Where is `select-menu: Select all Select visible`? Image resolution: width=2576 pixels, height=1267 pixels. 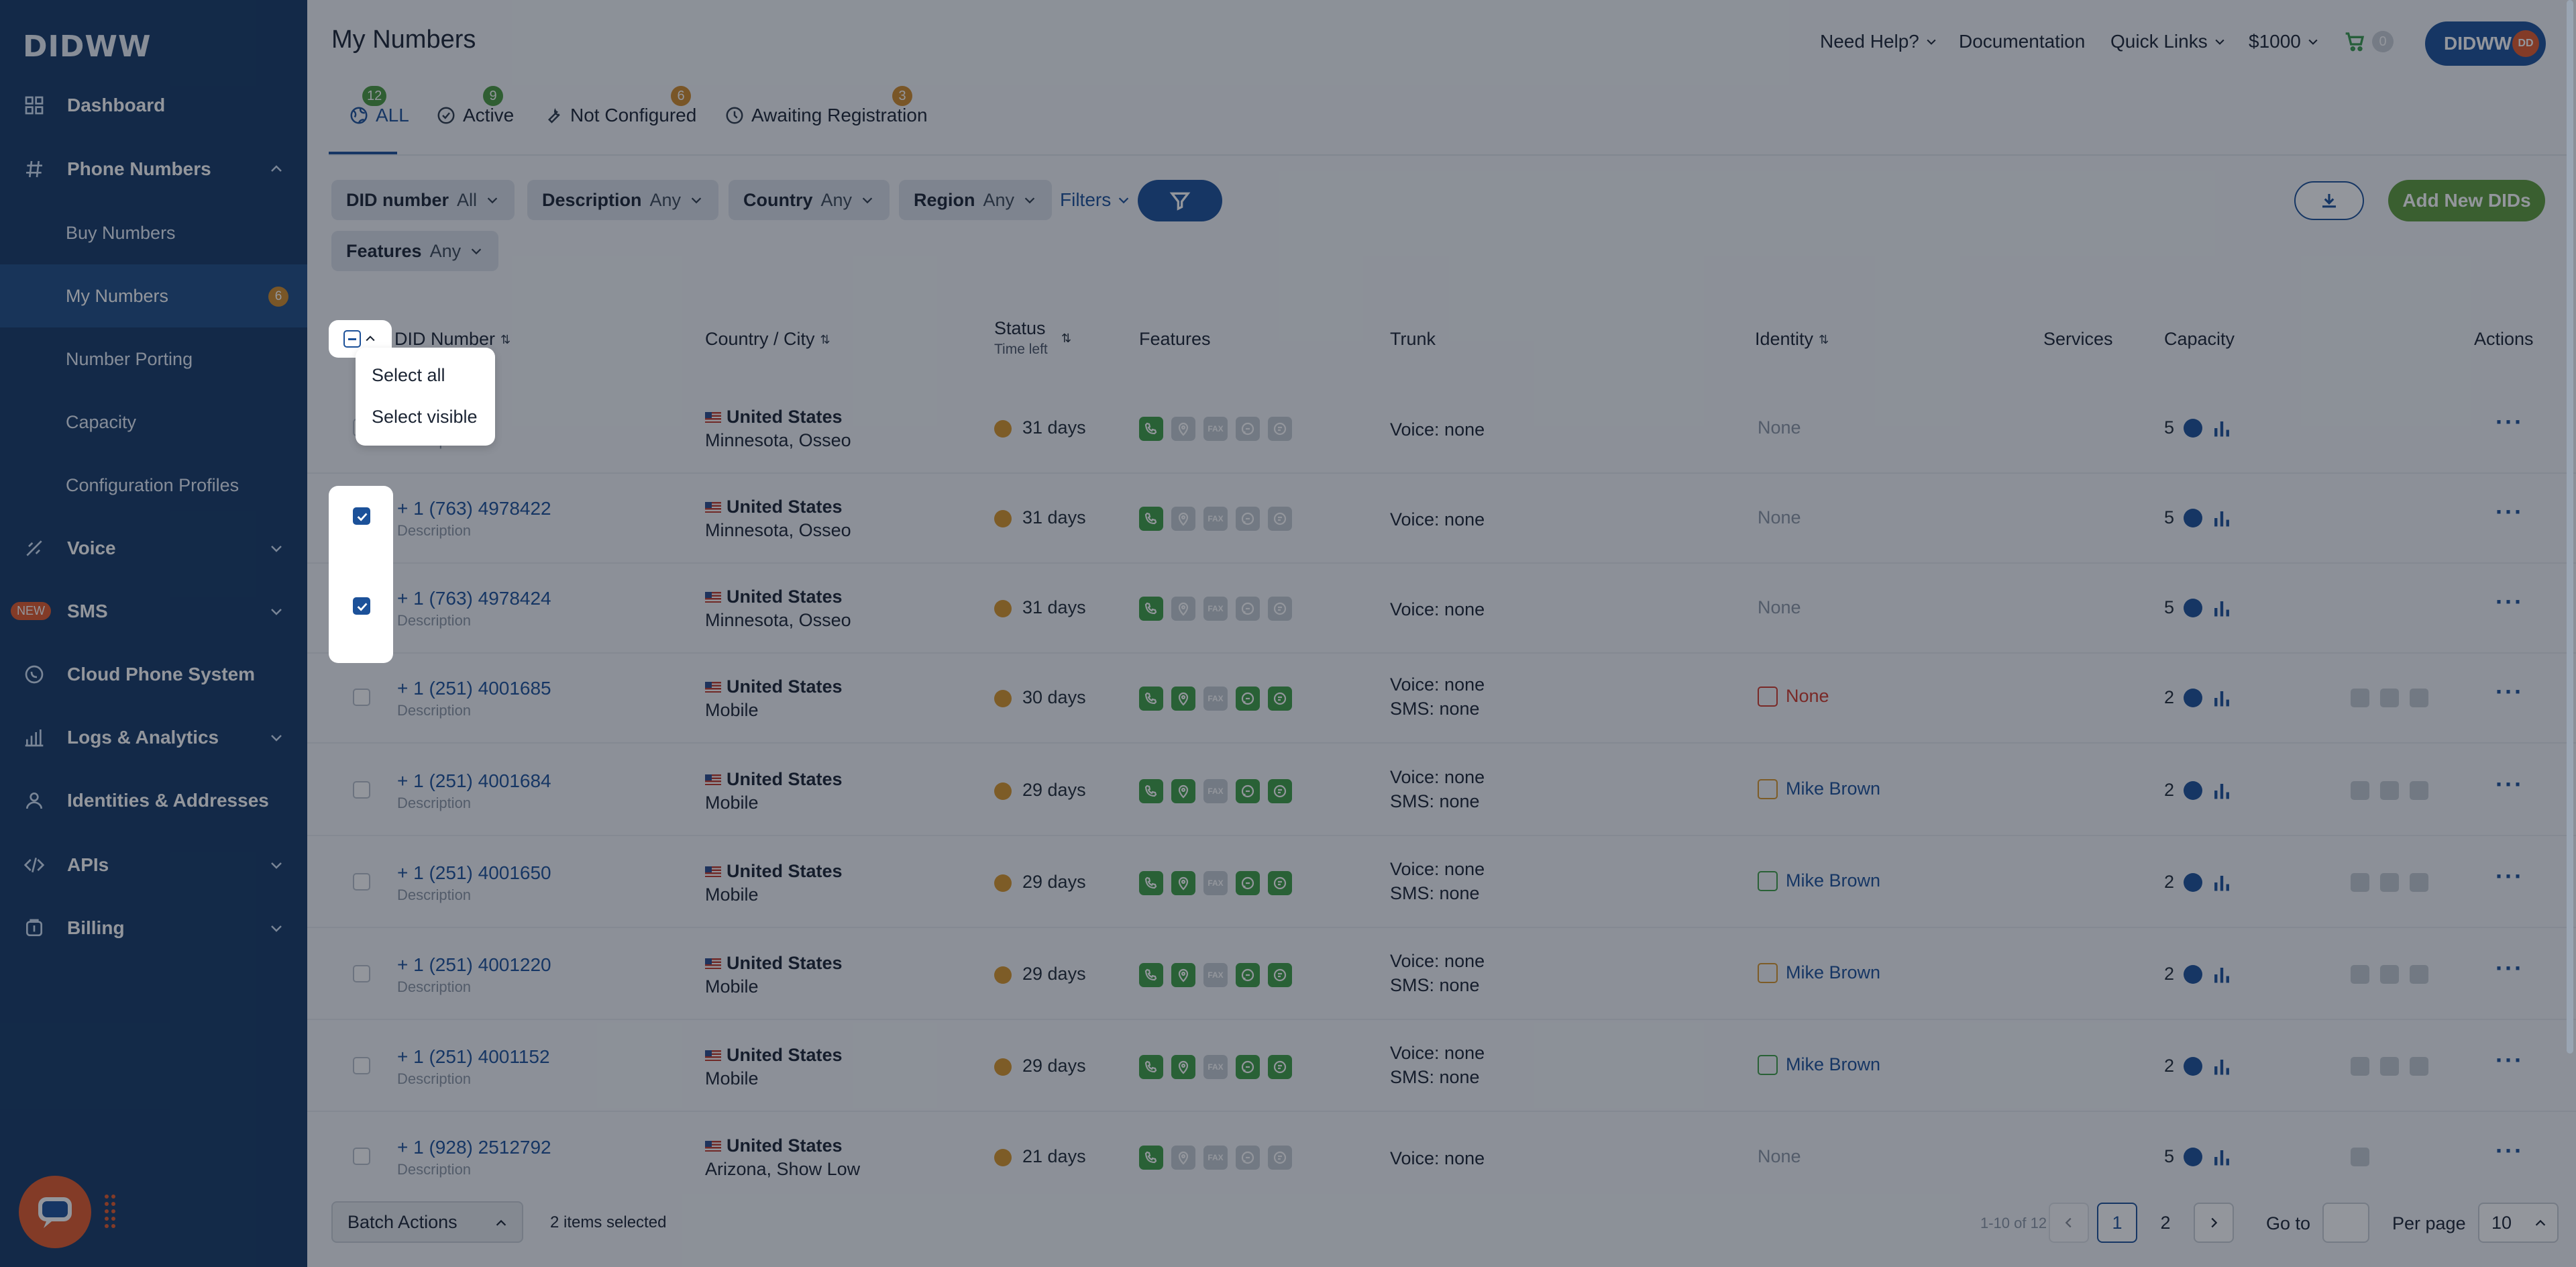 select-menu: Select all Select visible is located at coordinates (425, 397).